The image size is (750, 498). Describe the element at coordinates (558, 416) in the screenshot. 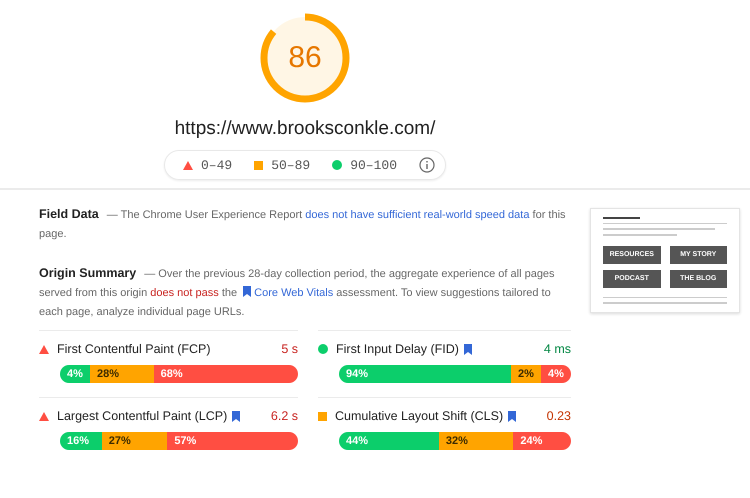

I see `metric-value: 0.23` at that location.